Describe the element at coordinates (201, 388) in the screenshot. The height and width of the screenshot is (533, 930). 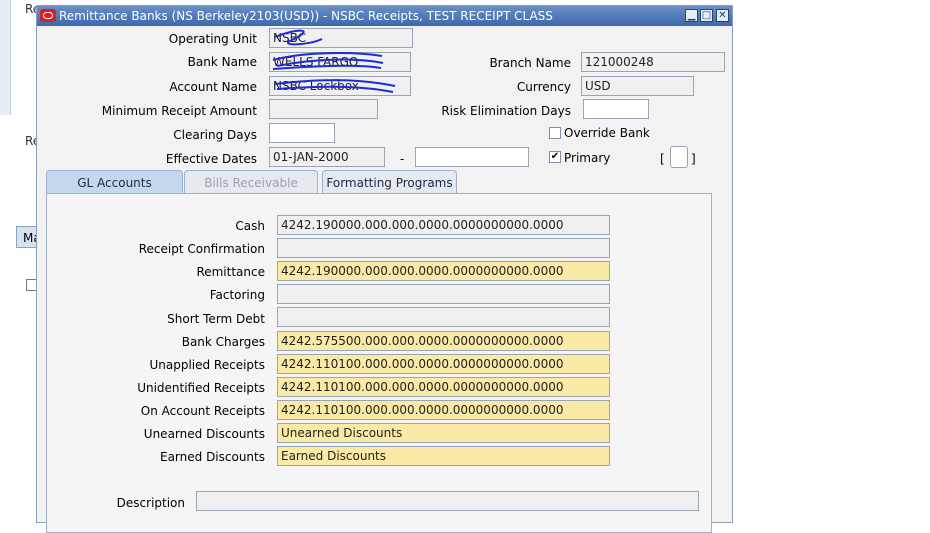
I see `unidentified-receipts-label: Unidentified Receipts` at that location.